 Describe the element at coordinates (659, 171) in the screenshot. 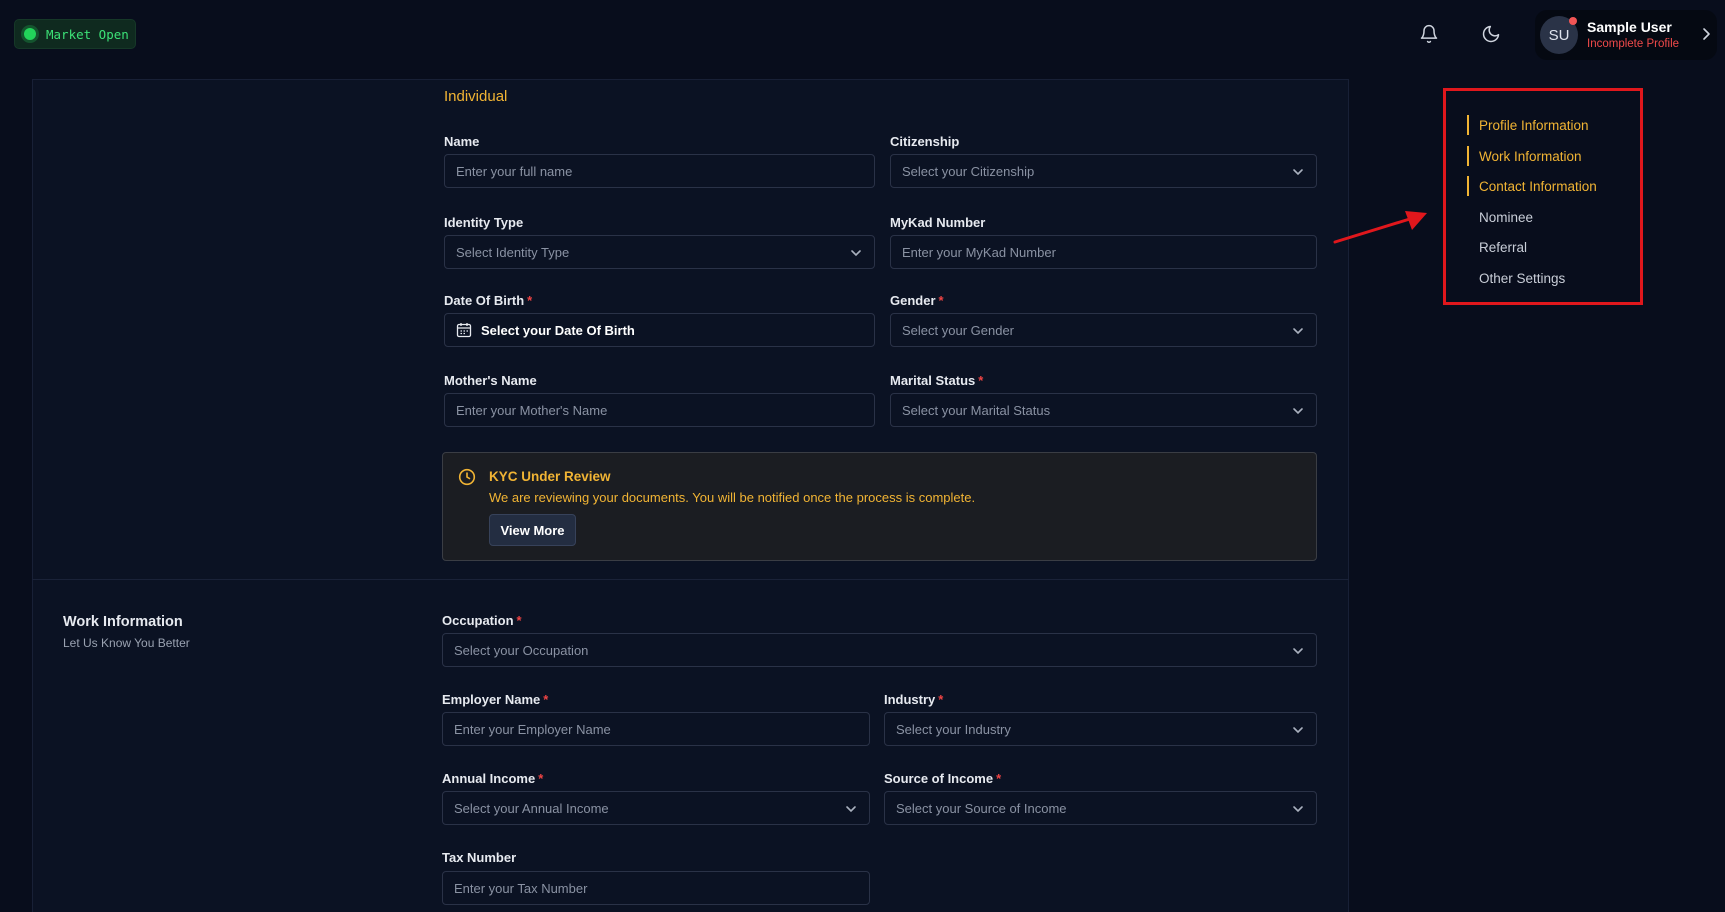

I see `name-input: Enter your full name` at that location.